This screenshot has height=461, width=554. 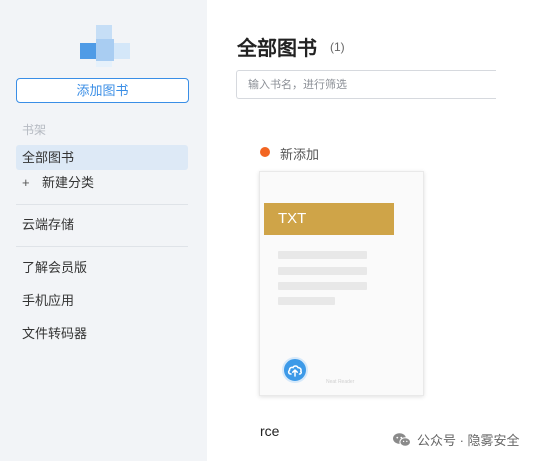 What do you see at coordinates (26, 182) in the screenshot?
I see `plus-icon: +` at bounding box center [26, 182].